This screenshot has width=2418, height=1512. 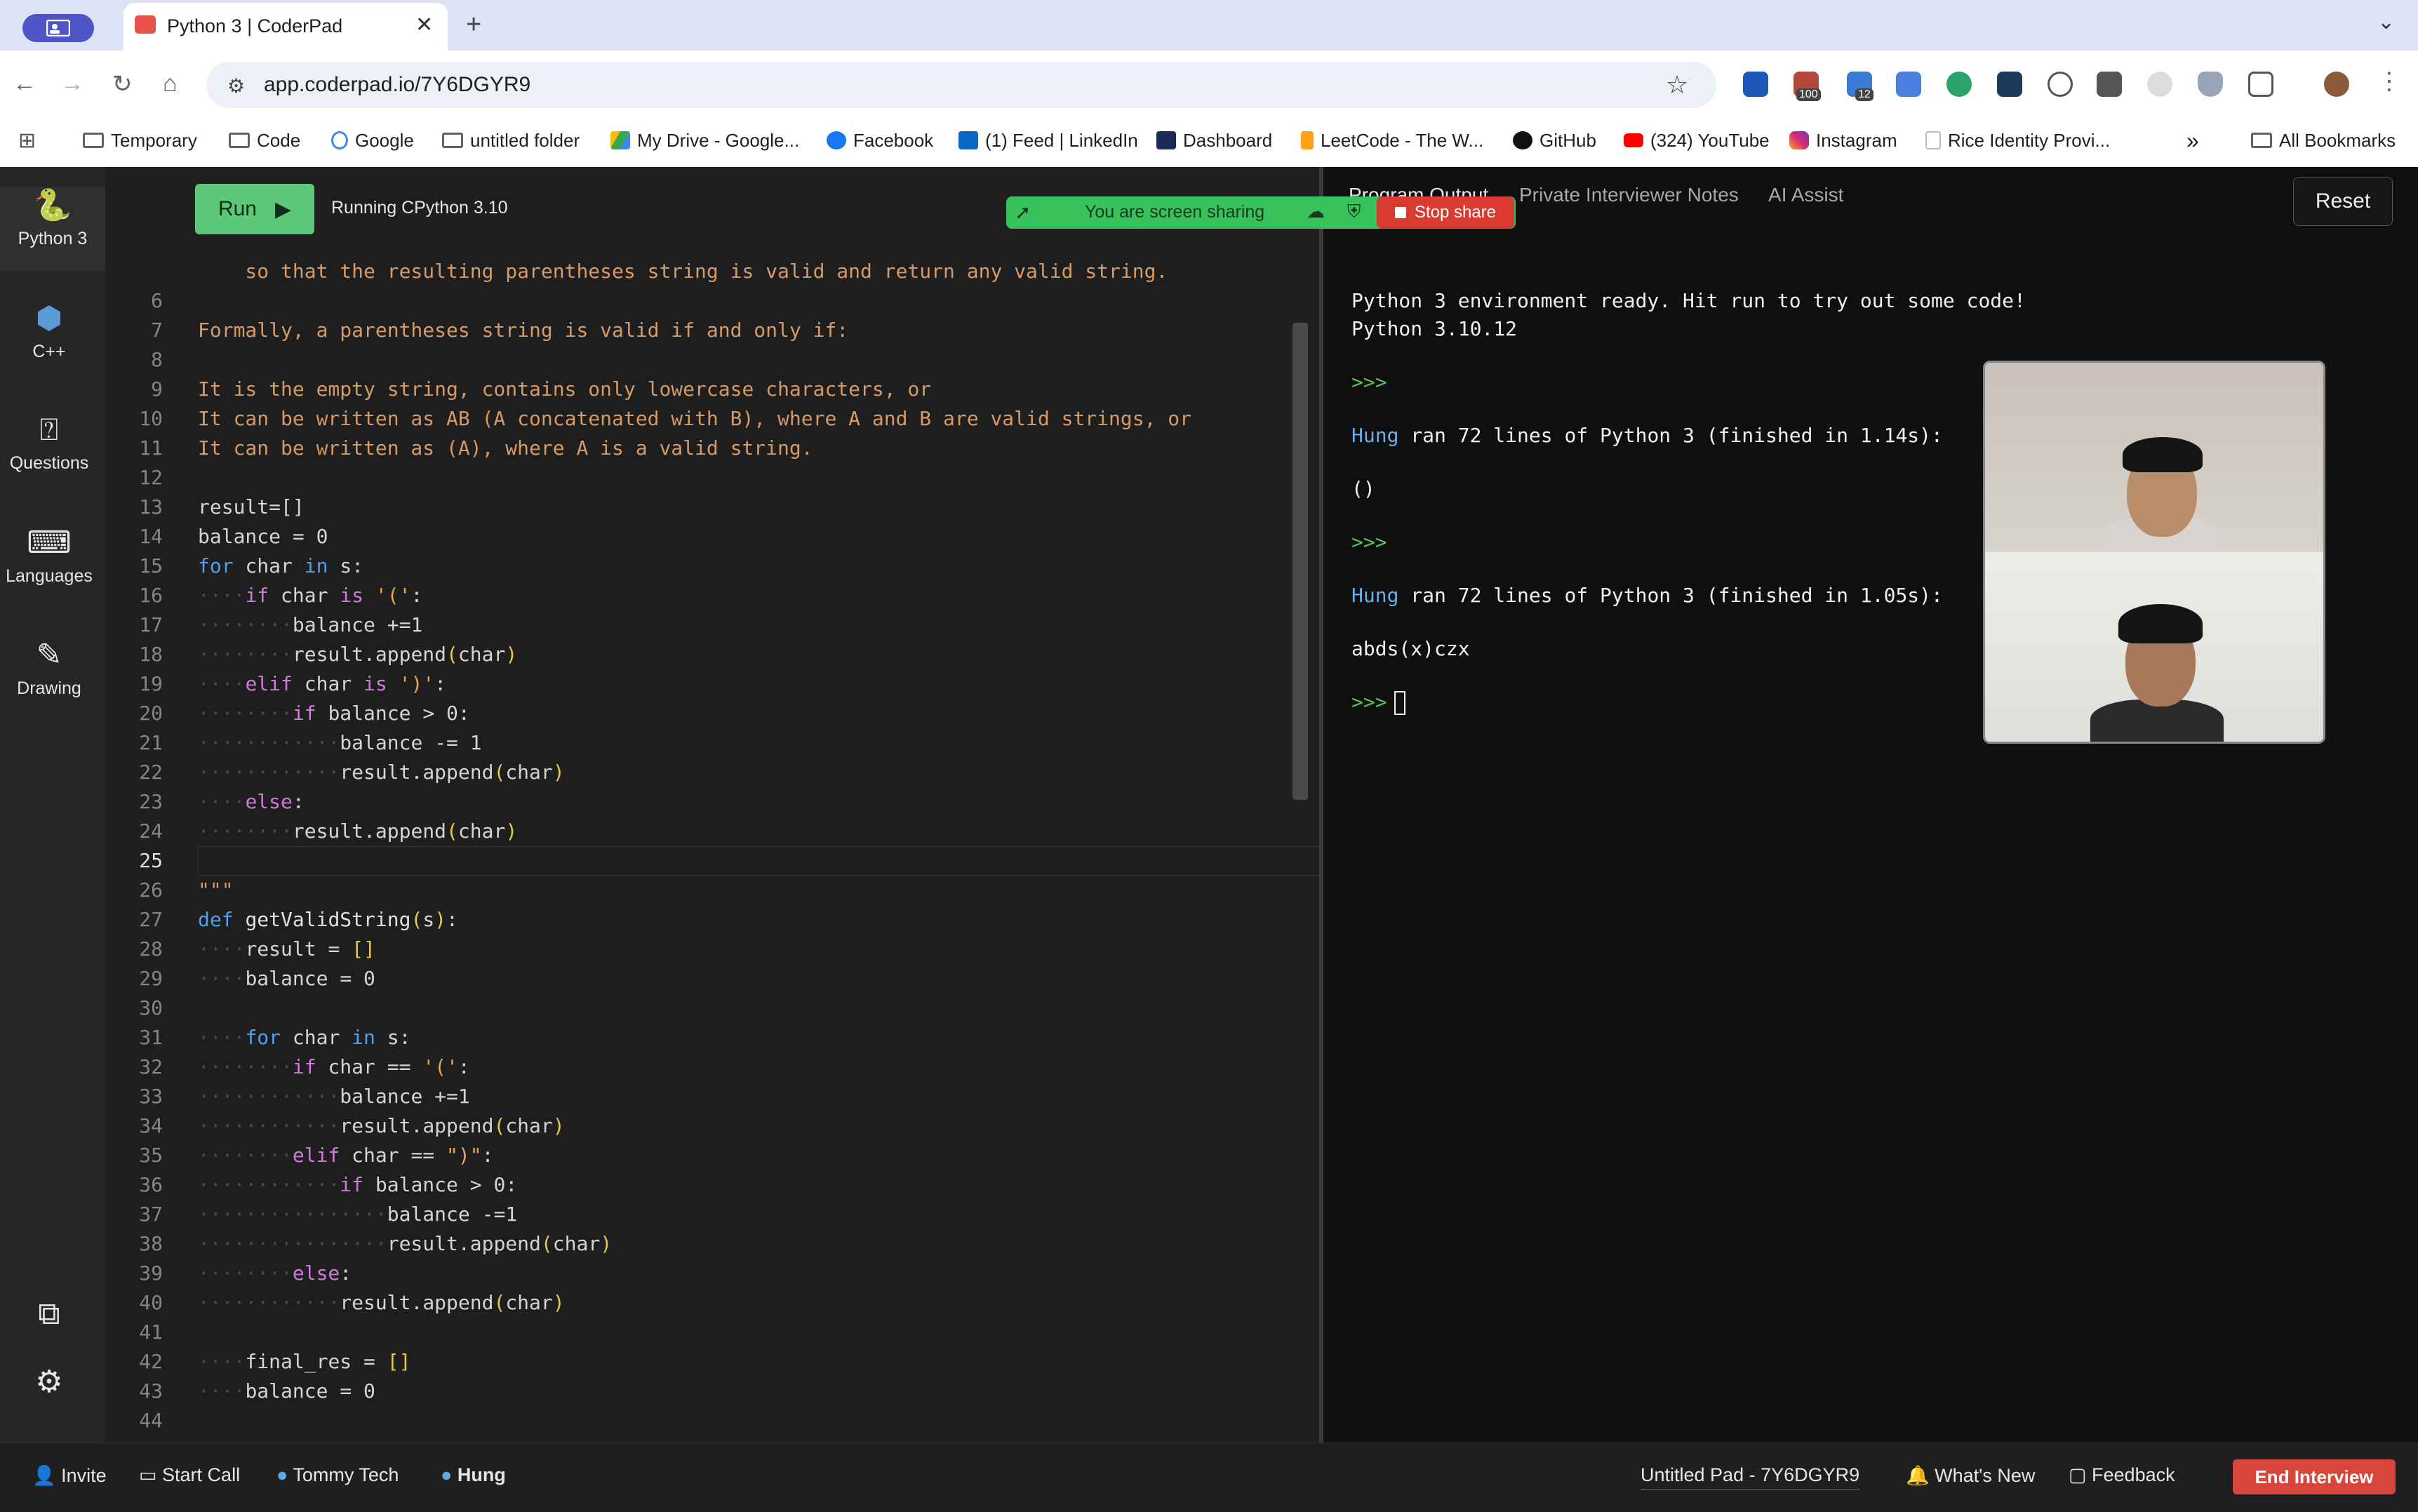 I want to click on line-number: 14, so click(x=151, y=536).